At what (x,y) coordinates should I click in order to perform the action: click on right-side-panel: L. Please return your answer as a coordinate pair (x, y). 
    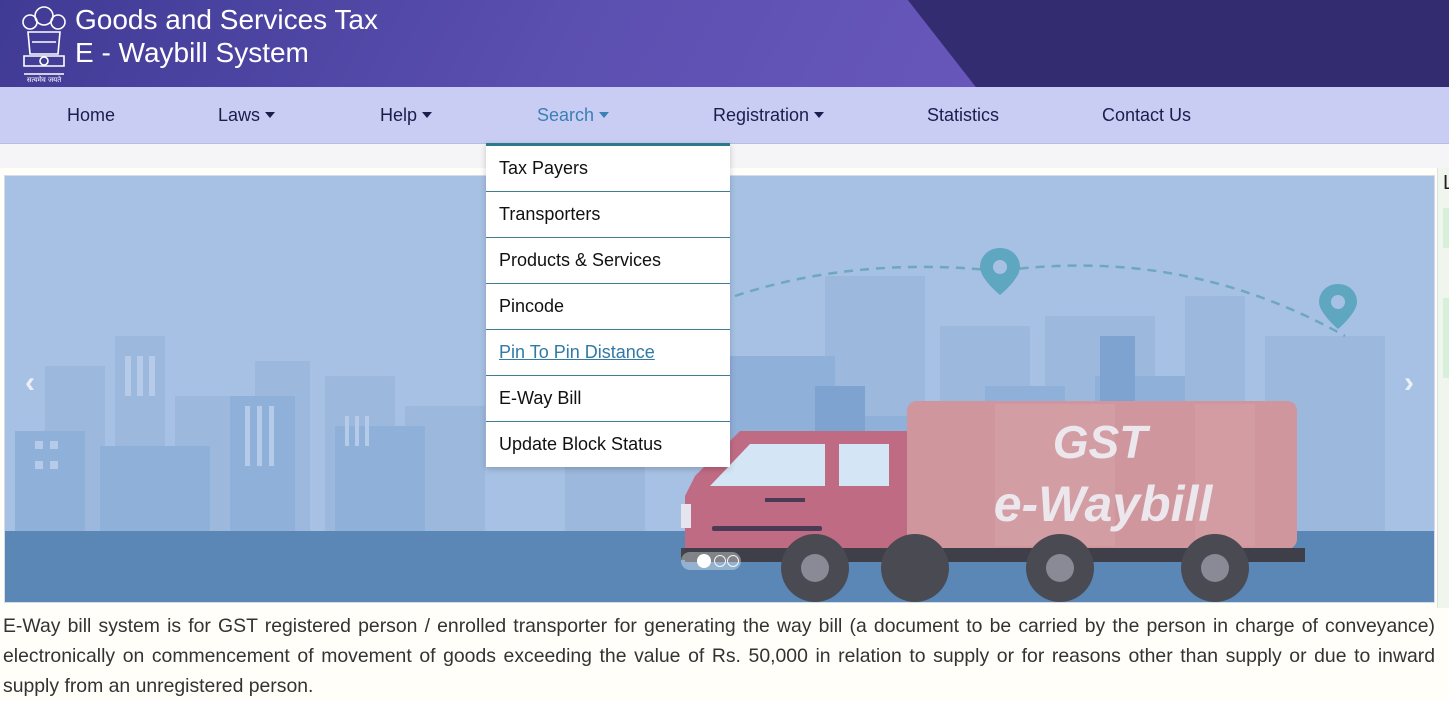
    Looking at the image, I should click on (1443, 388).